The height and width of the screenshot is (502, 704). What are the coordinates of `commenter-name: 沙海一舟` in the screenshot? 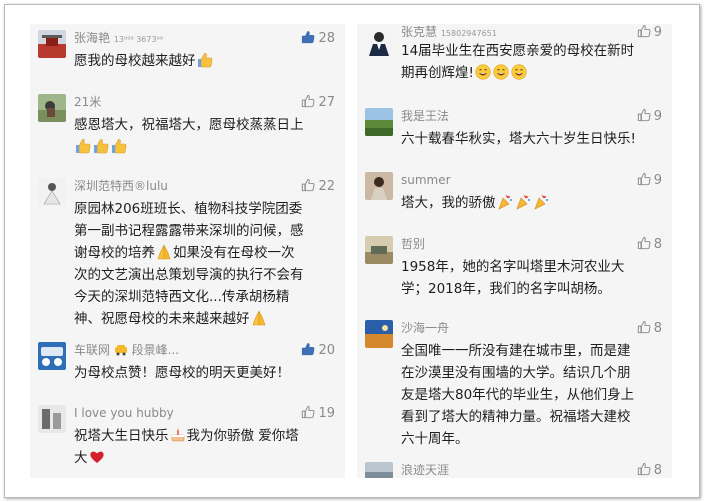 It's located at (425, 328).